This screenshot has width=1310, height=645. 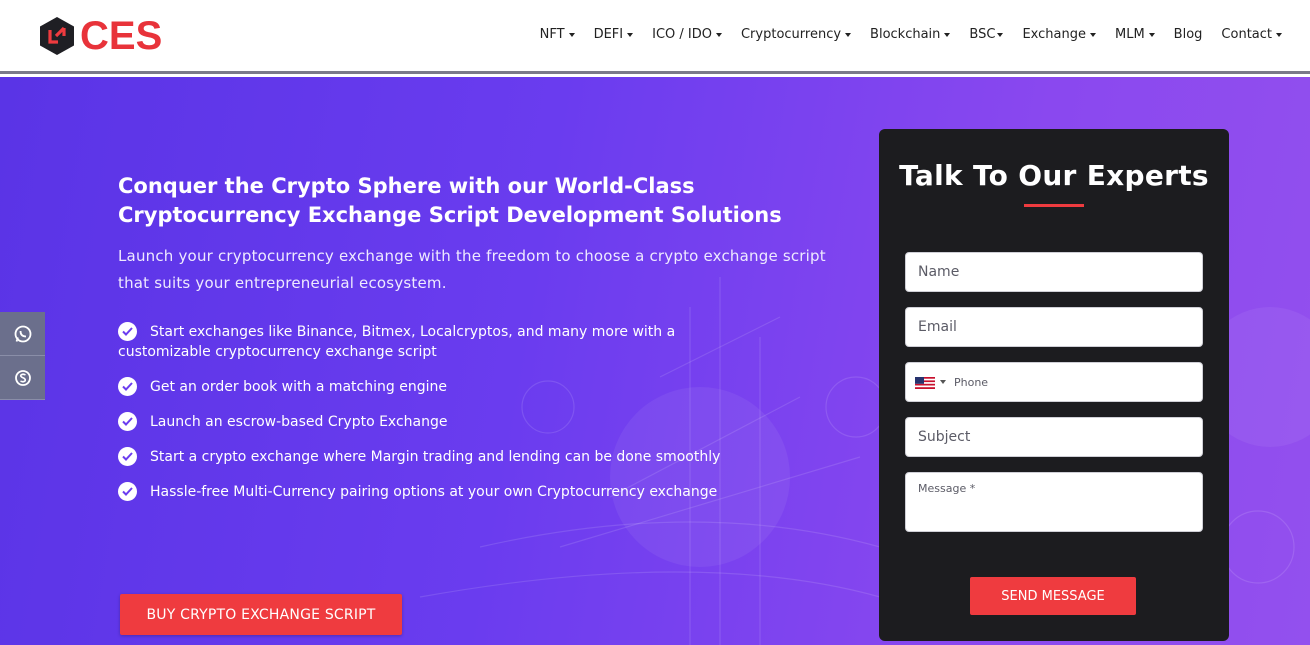 What do you see at coordinates (1054, 437) in the screenshot?
I see `subject-input` at bounding box center [1054, 437].